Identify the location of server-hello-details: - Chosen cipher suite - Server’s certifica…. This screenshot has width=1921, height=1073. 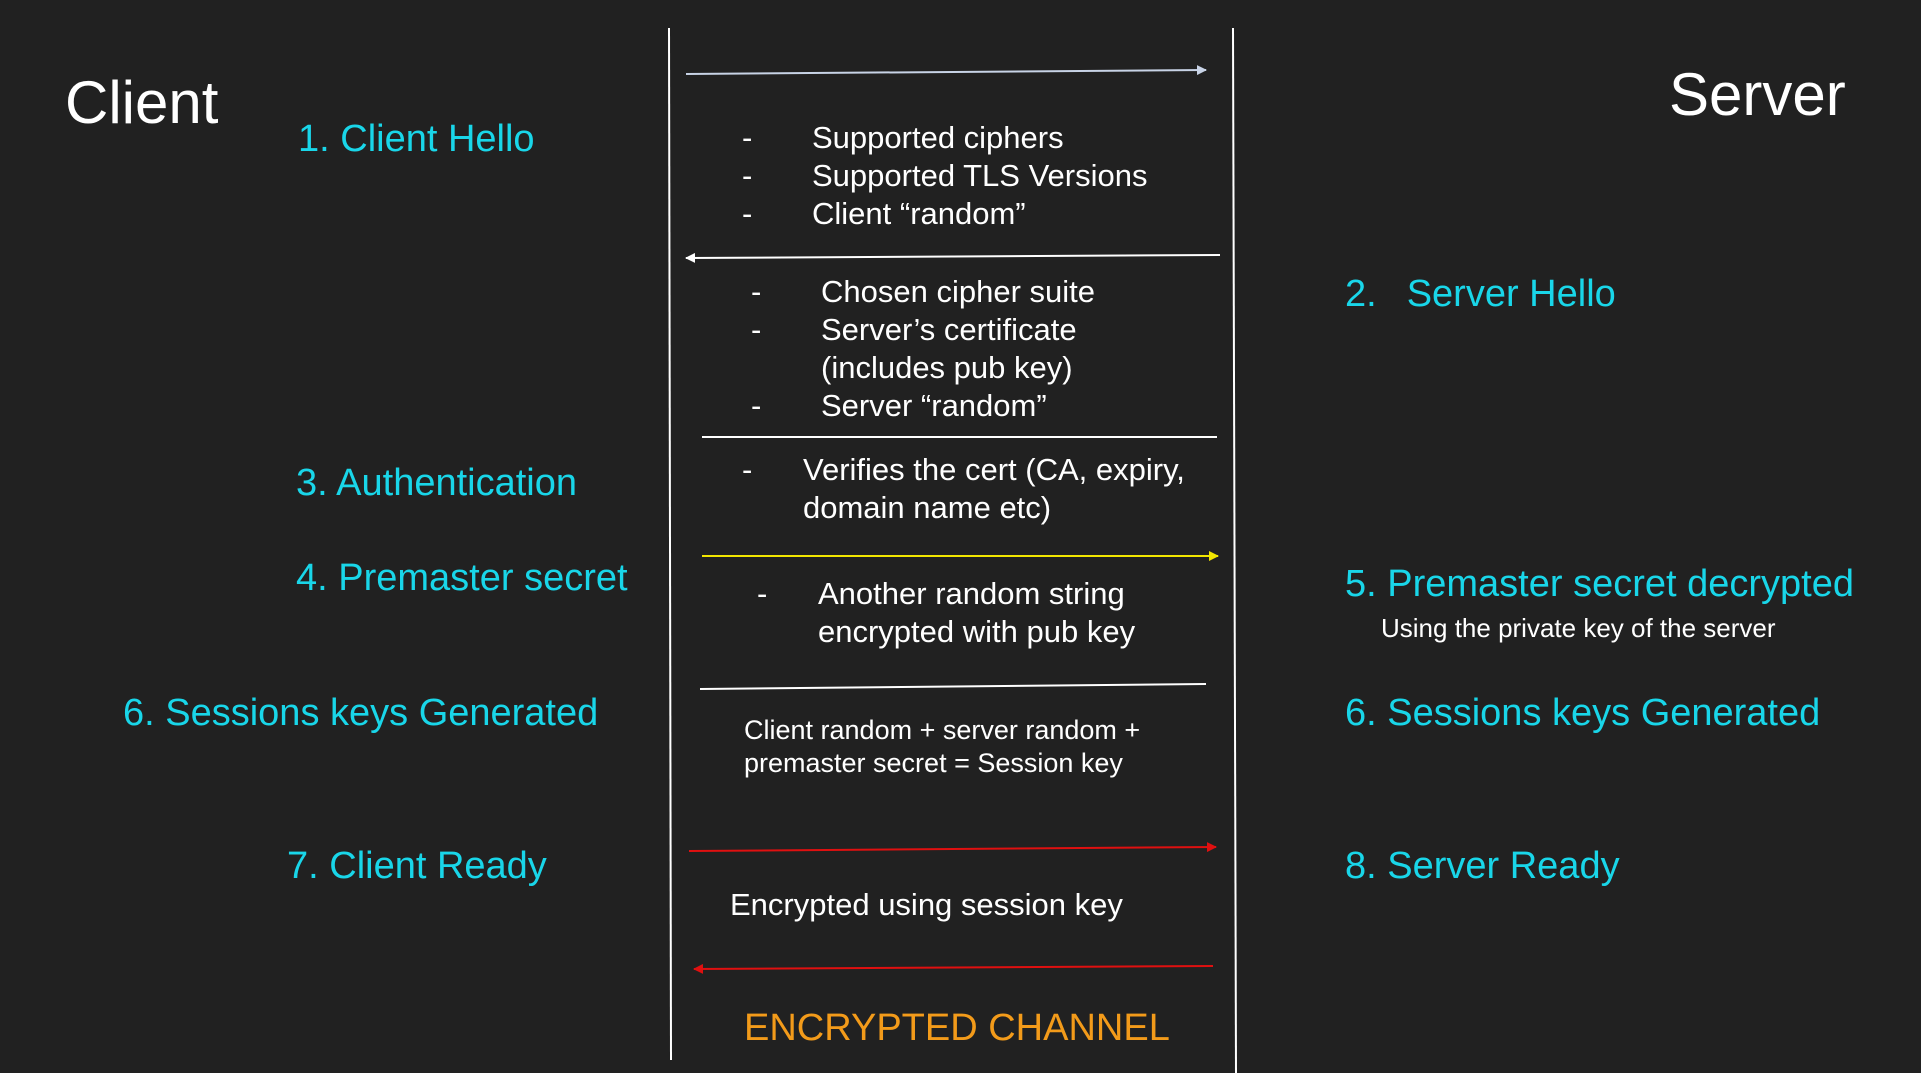
(923, 349).